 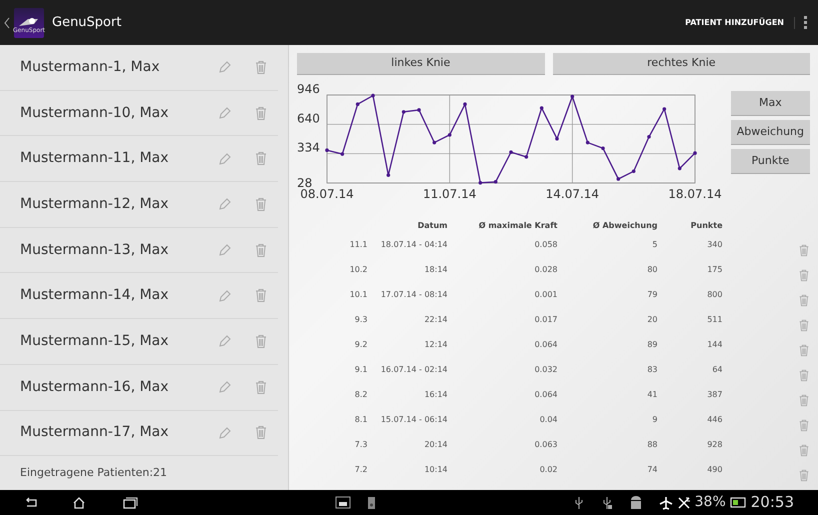 I want to click on knee-tab: rechtes Knie, so click(x=681, y=64).